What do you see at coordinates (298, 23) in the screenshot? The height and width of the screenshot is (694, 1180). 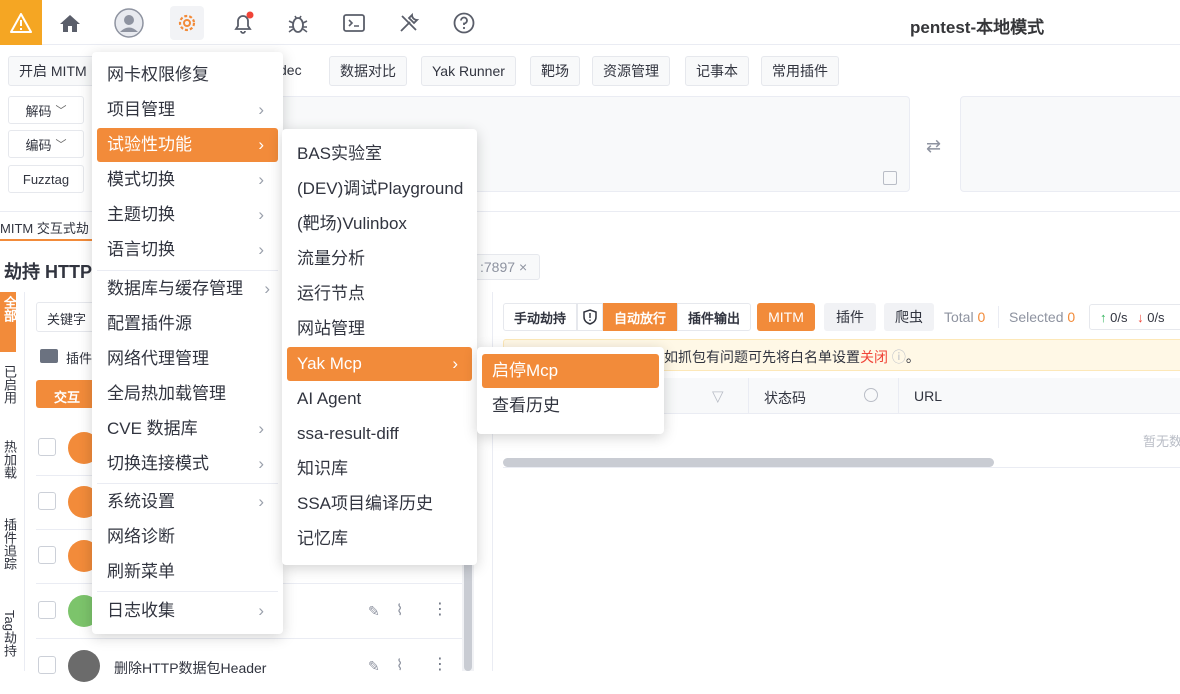 I see `bug-icon` at bounding box center [298, 23].